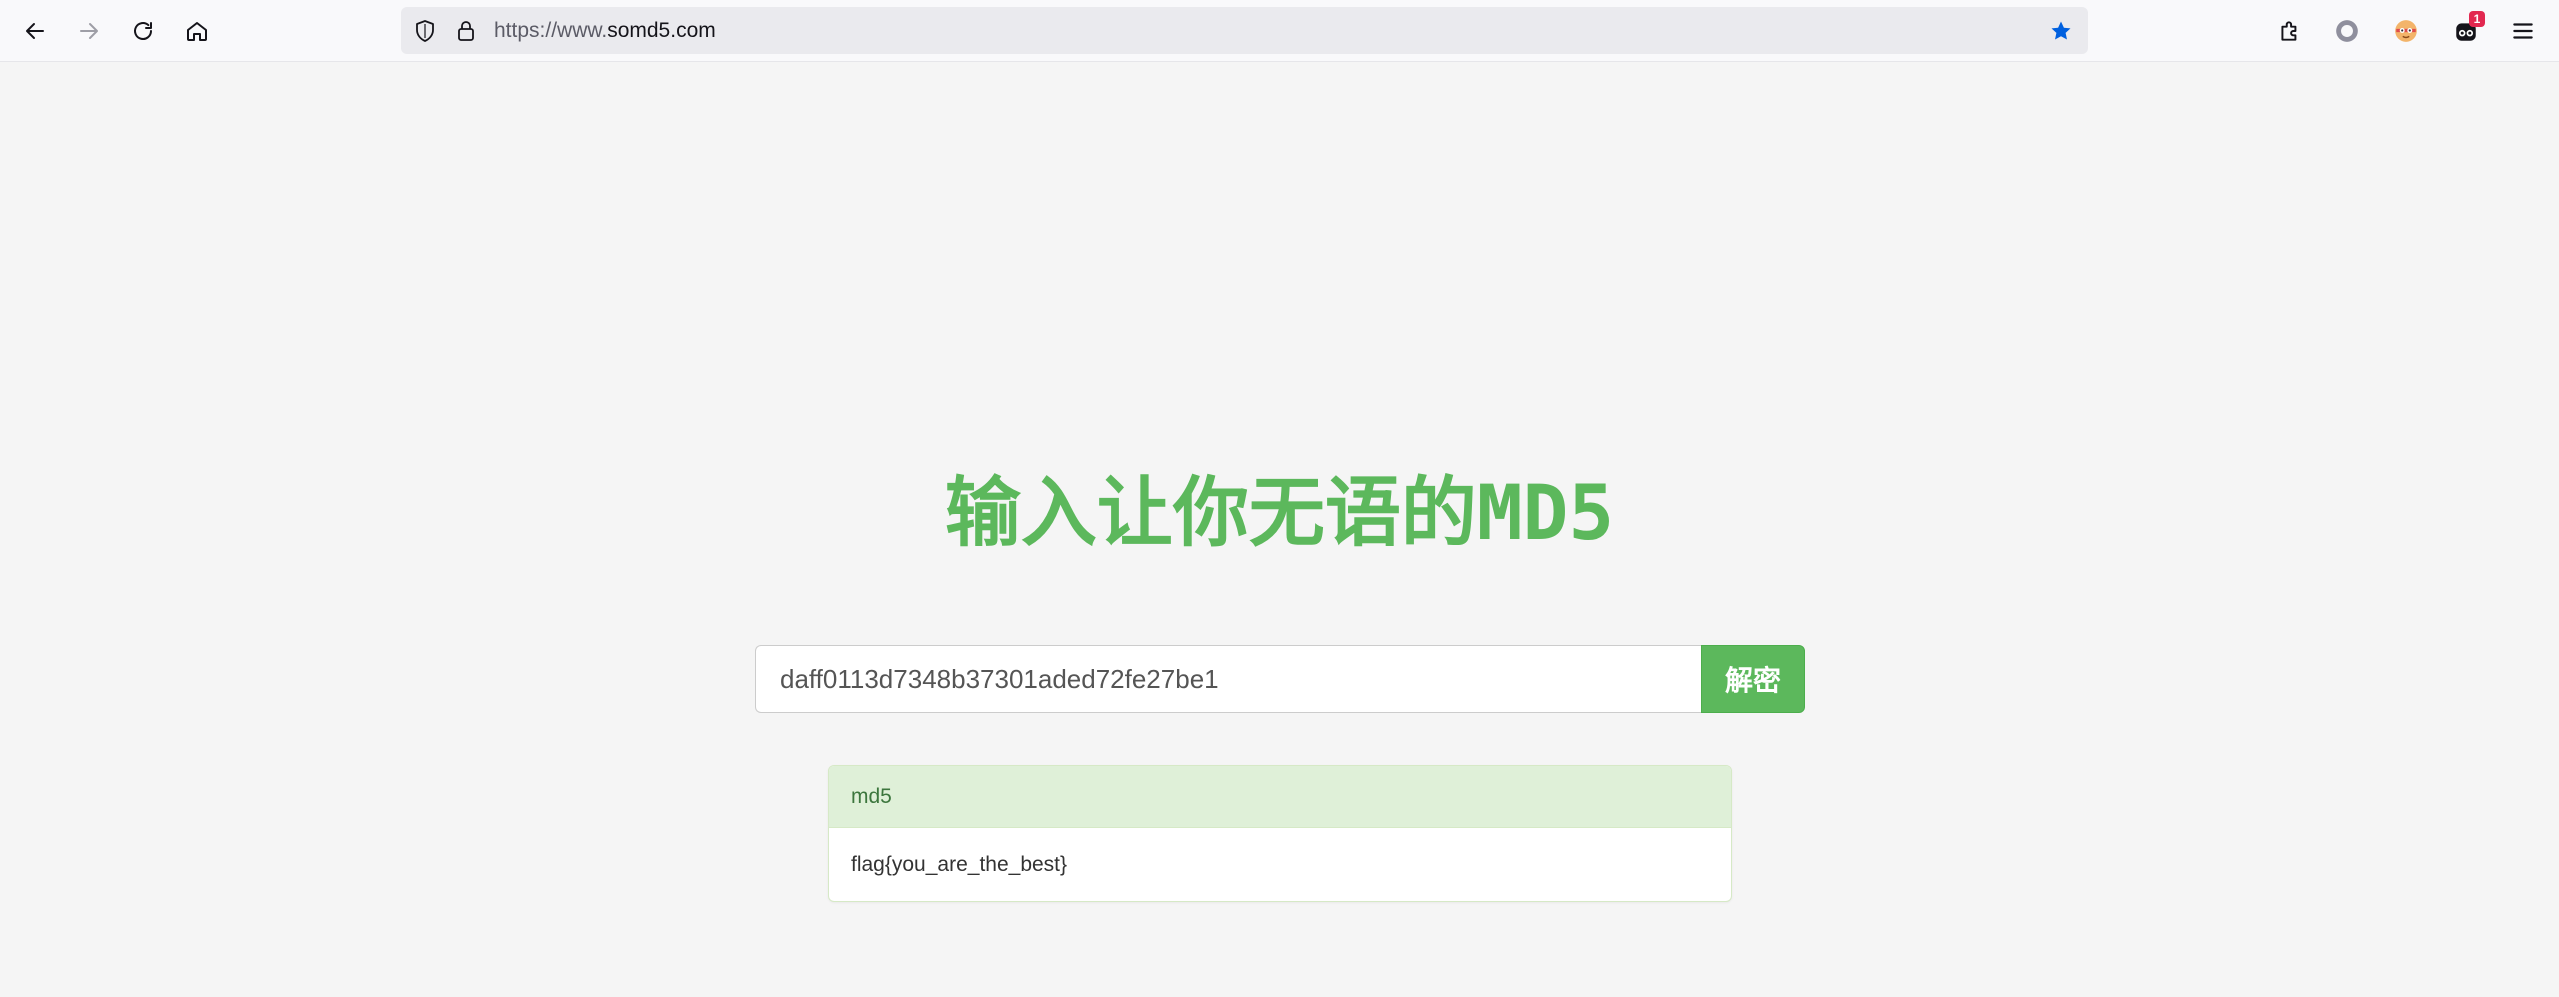  I want to click on arrow-right-icon, so click(89, 31).